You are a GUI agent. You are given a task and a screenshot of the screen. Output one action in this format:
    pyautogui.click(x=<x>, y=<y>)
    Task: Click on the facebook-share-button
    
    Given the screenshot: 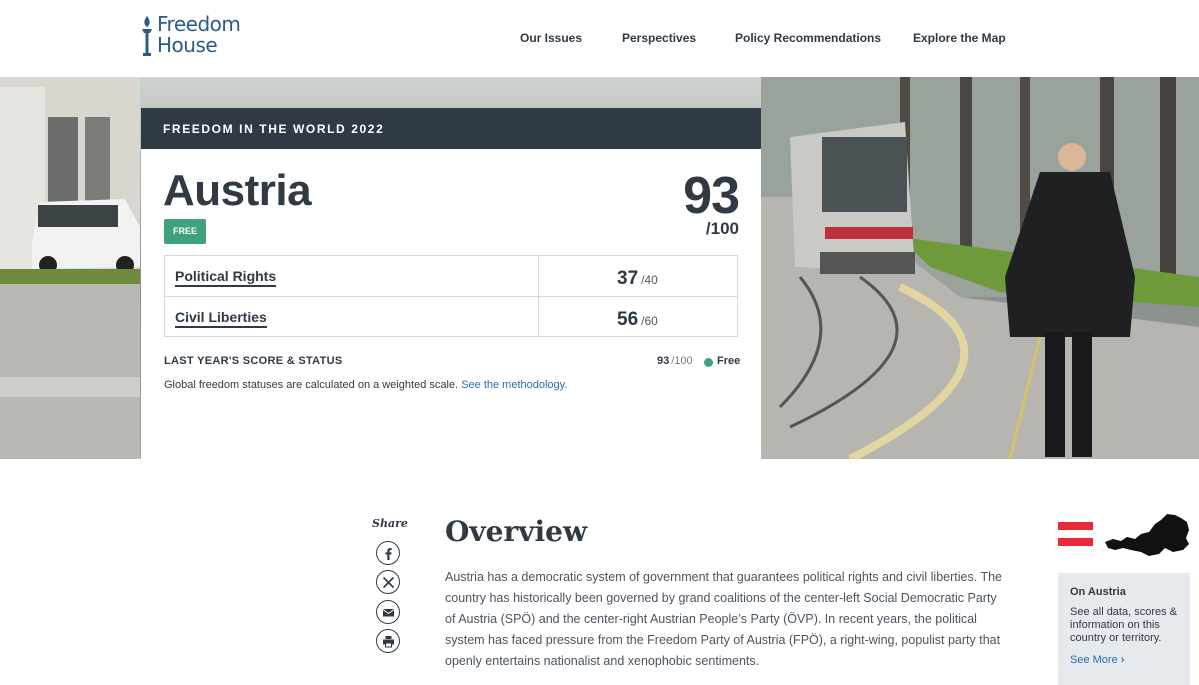 What is the action you would take?
    pyautogui.click(x=388, y=553)
    